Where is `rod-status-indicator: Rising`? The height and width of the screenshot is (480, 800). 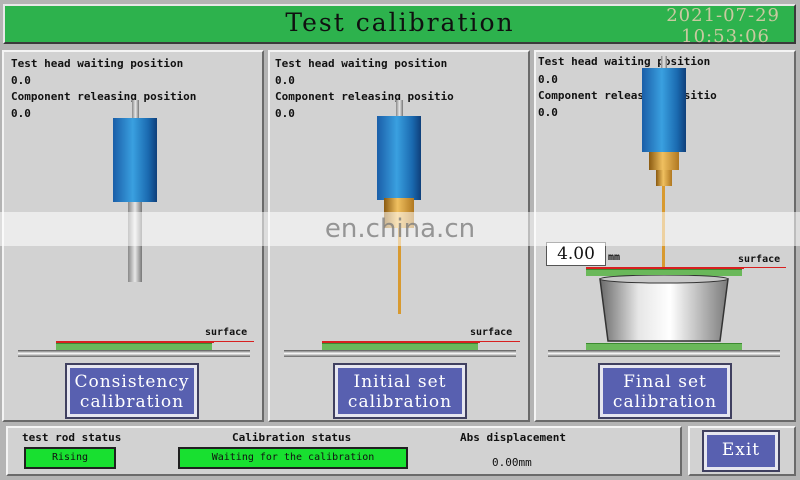 rod-status-indicator: Rising is located at coordinates (70, 458).